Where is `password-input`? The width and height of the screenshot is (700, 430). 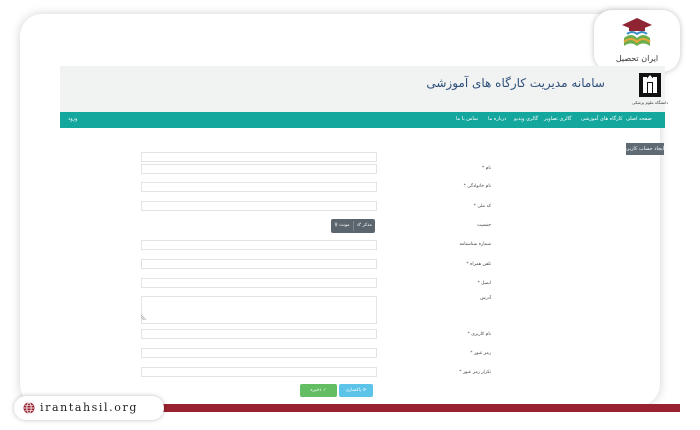
password-input is located at coordinates (259, 353).